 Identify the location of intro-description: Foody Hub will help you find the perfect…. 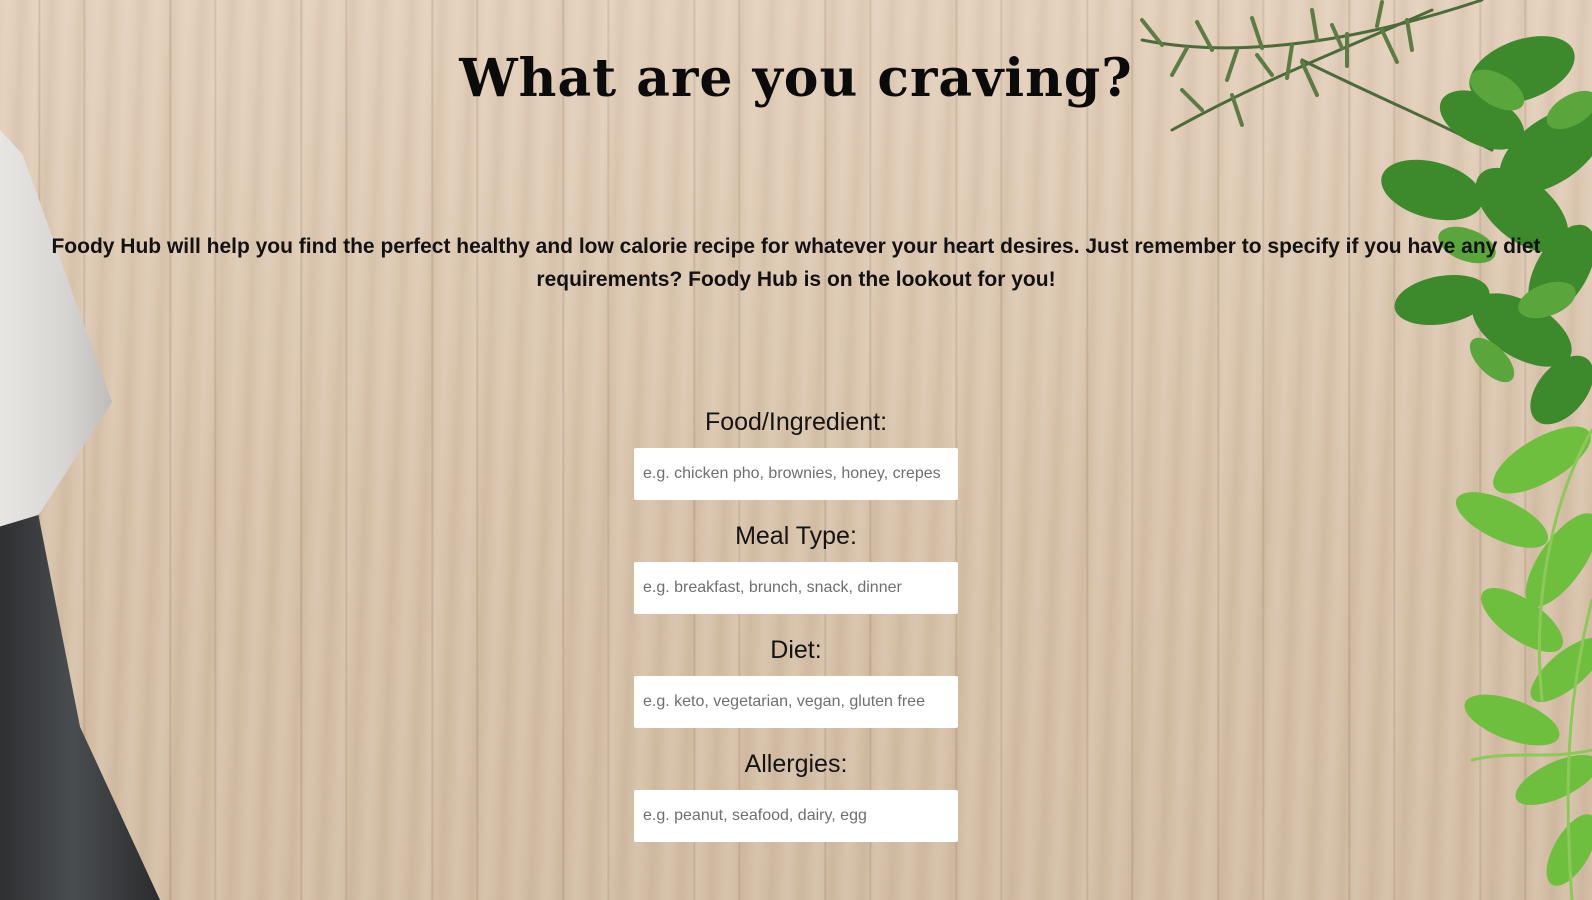
(796, 263).